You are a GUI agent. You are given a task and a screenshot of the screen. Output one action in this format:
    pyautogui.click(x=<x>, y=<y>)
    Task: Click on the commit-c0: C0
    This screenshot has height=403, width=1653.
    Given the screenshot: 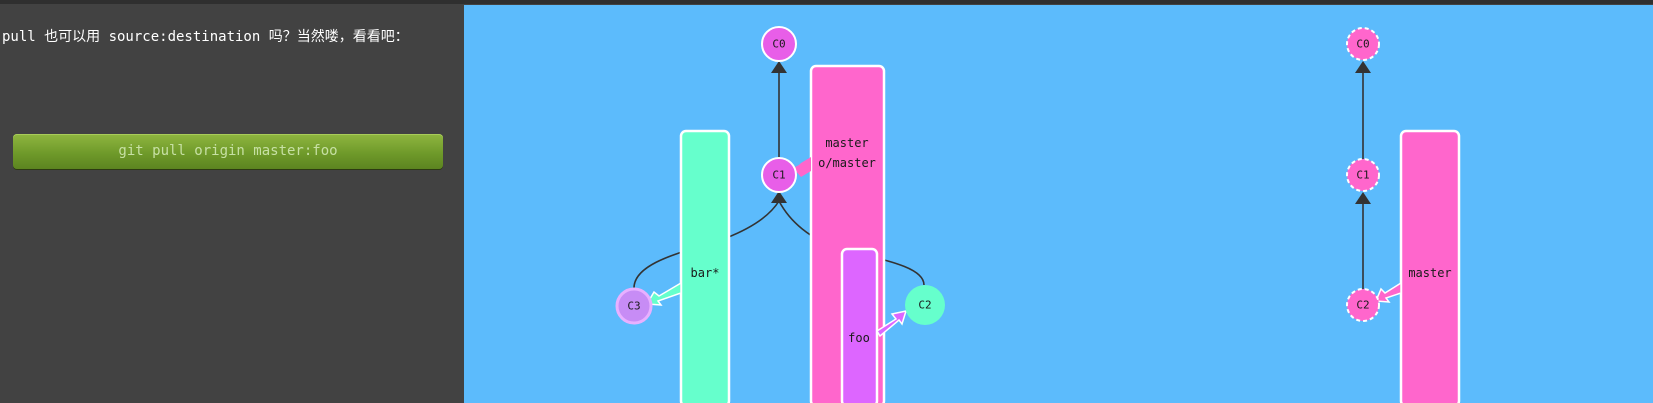 What is the action you would take?
    pyautogui.click(x=779, y=44)
    